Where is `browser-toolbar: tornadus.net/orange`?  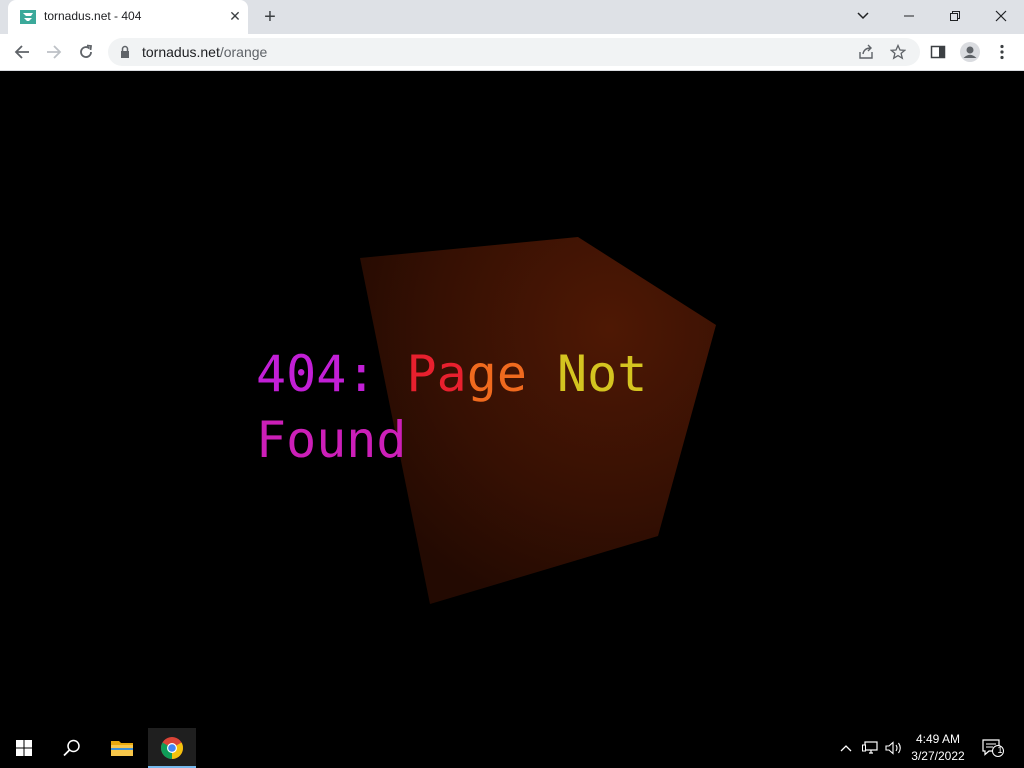
browser-toolbar: tornadus.net/orange is located at coordinates (512, 52).